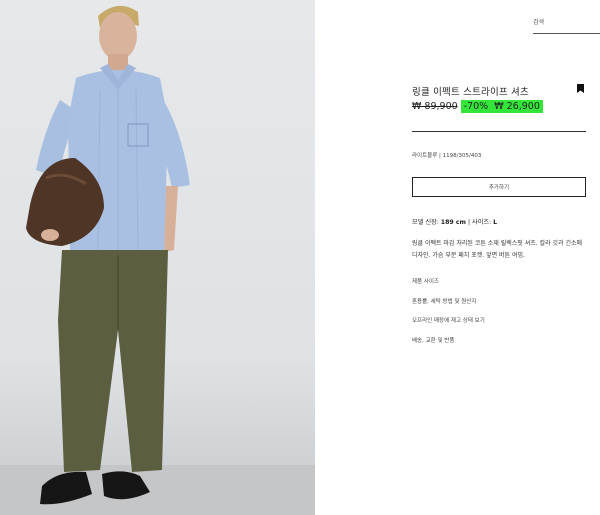 The width and height of the screenshot is (600, 515). What do you see at coordinates (448, 301) in the screenshot?
I see `link-composition-care: 혼용률, 세탁 방법 및 원산지` at bounding box center [448, 301].